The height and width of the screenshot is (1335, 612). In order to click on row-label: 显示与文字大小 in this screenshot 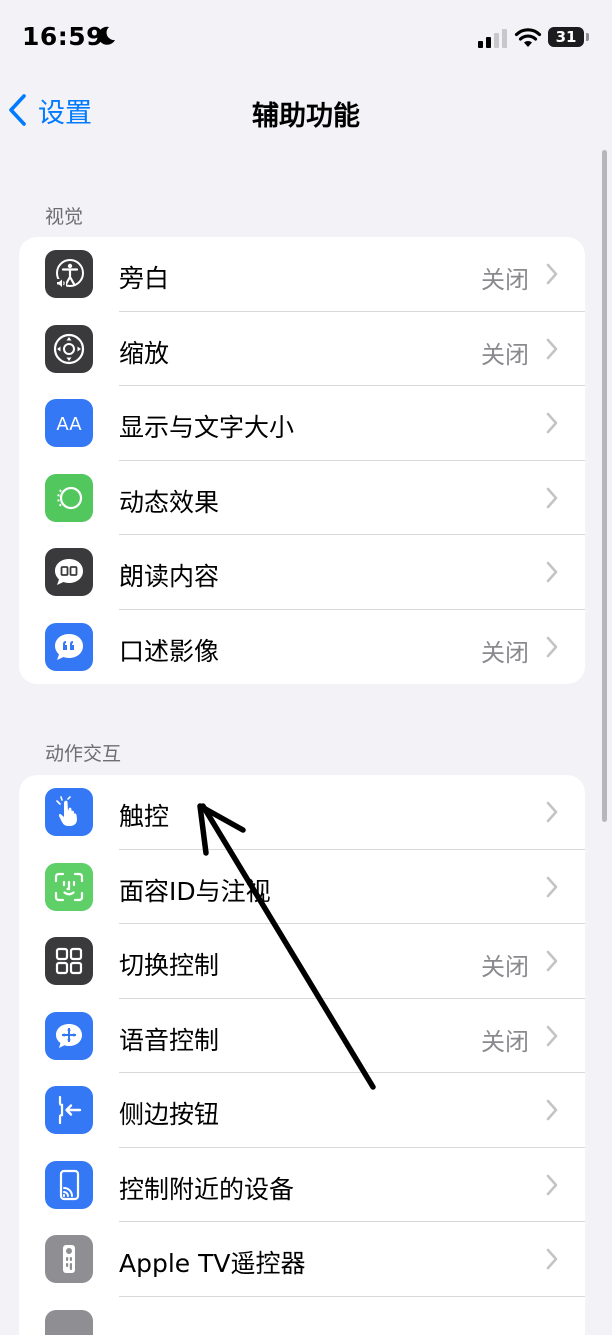, I will do `click(206, 426)`.